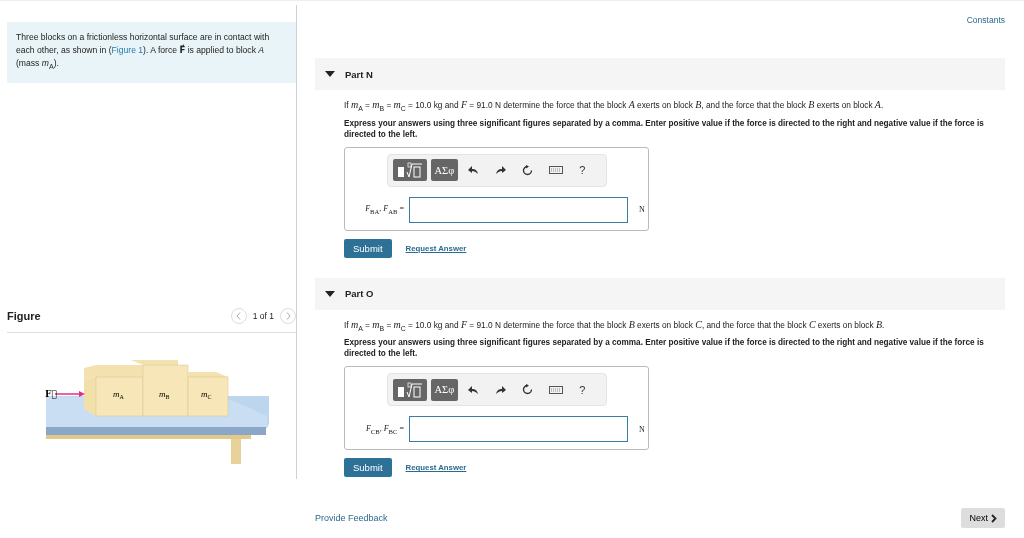 The height and width of the screenshot is (538, 1024). I want to click on page-counter: 1 of 1, so click(263, 315).